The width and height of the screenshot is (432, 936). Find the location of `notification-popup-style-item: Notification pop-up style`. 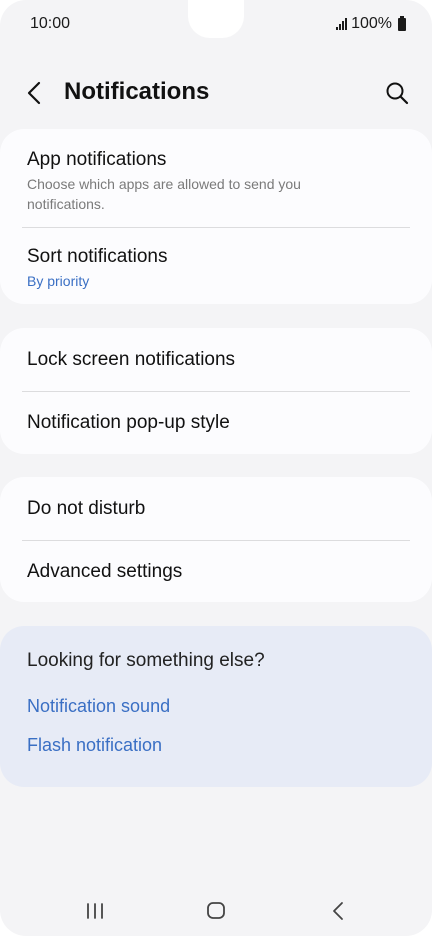

notification-popup-style-item: Notification pop-up style is located at coordinates (218, 423).